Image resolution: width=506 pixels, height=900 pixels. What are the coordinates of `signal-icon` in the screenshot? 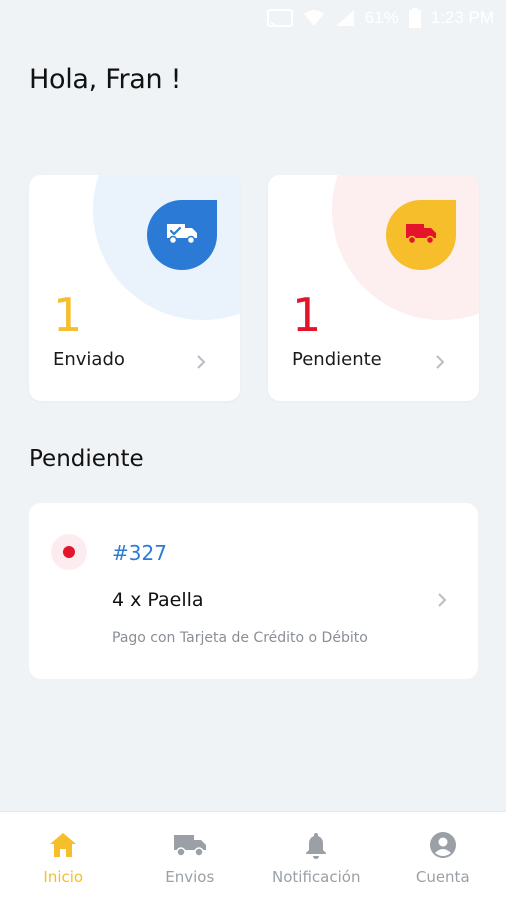 It's located at (345, 18).